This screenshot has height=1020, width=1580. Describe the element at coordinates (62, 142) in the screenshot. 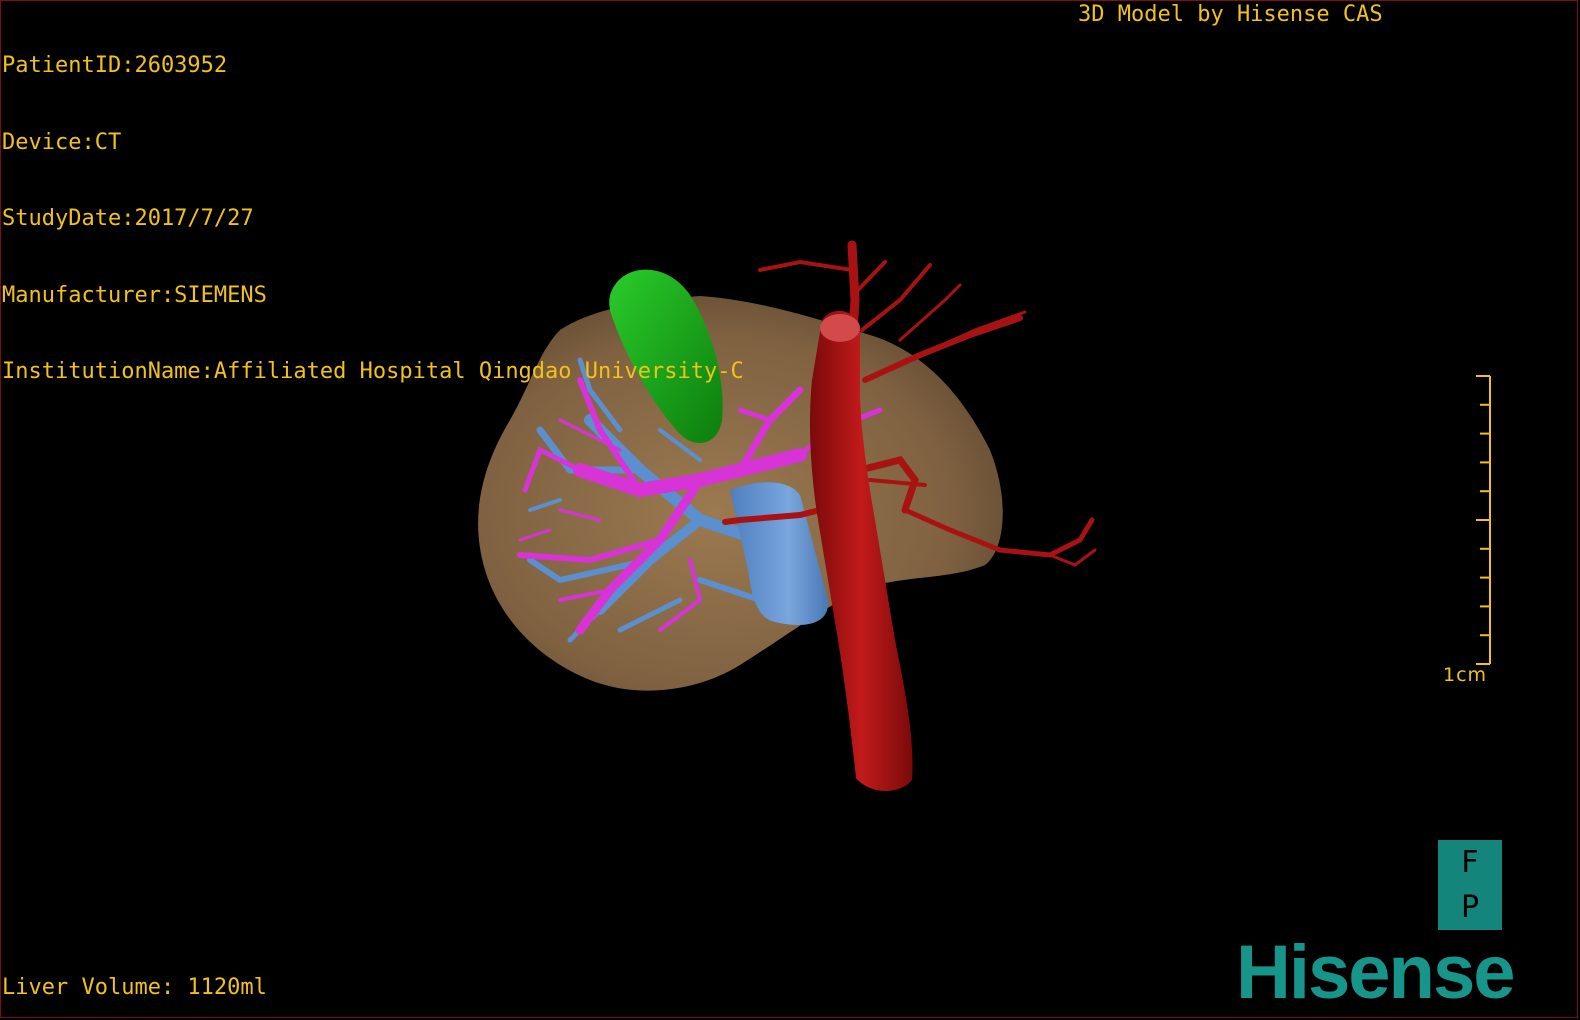

I see `device-label: Device:CT` at that location.